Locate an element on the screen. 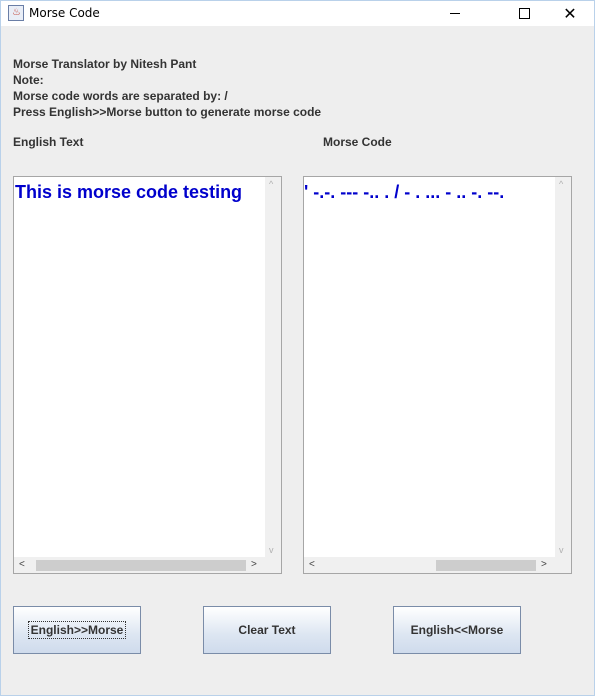 The width and height of the screenshot is (595, 700). morse-to-english-button: English<<Morse is located at coordinates (457, 630).